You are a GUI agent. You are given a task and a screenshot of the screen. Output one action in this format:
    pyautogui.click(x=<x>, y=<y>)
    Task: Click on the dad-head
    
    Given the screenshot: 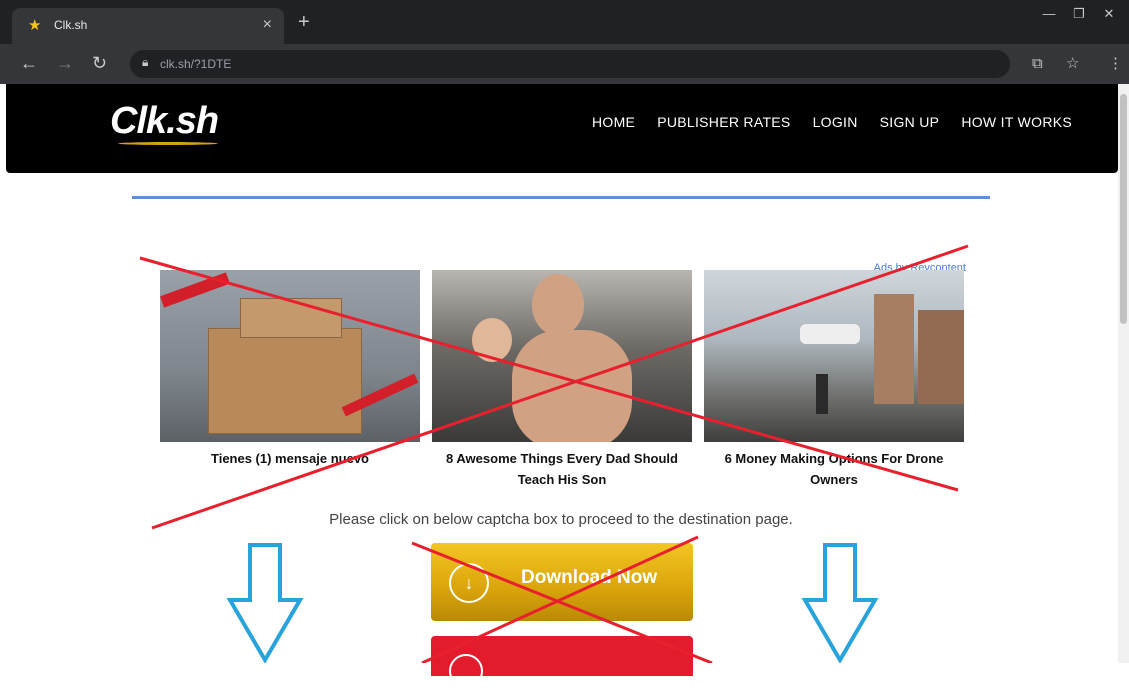 What is the action you would take?
    pyautogui.click(x=558, y=305)
    